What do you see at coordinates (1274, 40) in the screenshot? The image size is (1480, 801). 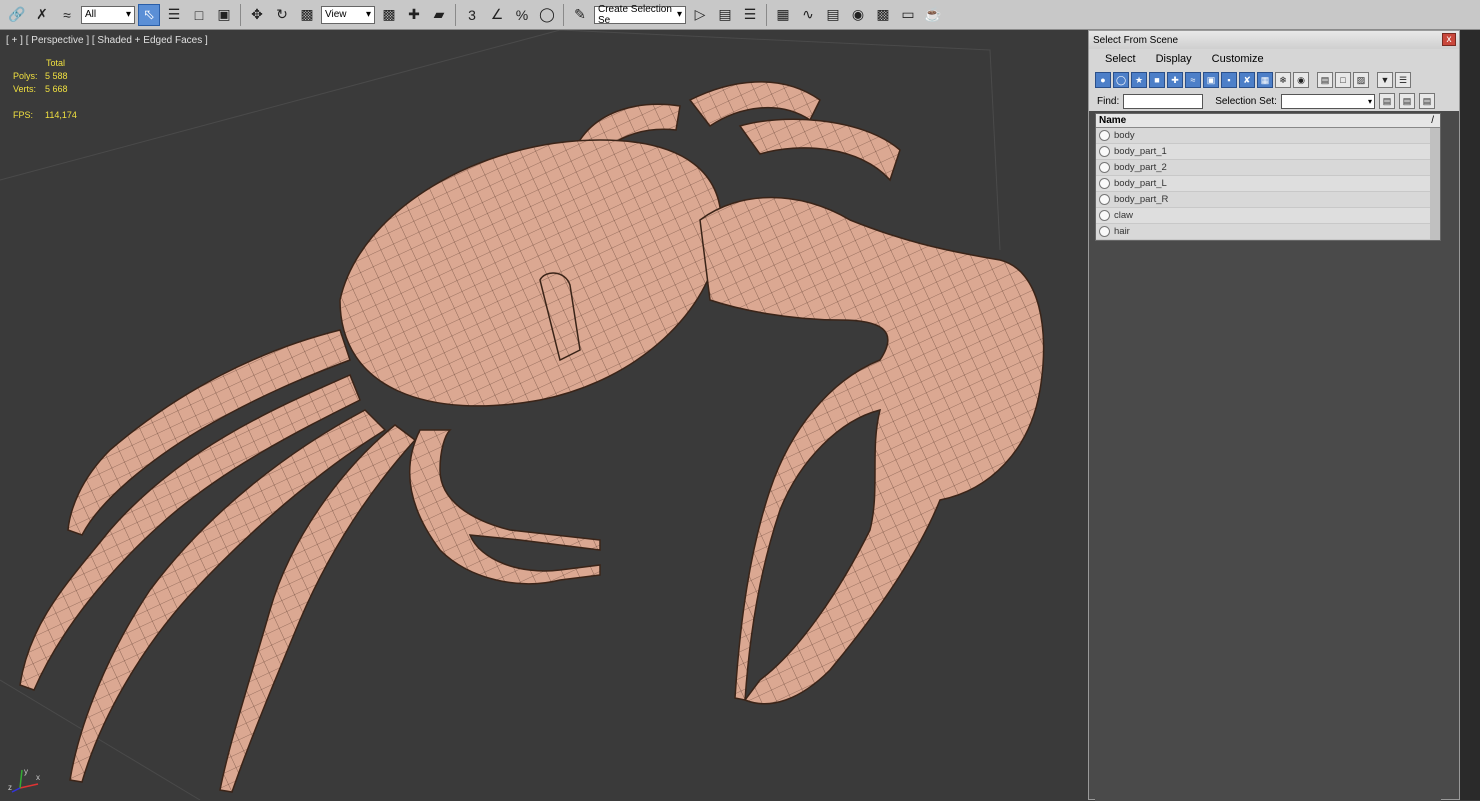 I see `dialog-title-bar: Select From Scene x` at bounding box center [1274, 40].